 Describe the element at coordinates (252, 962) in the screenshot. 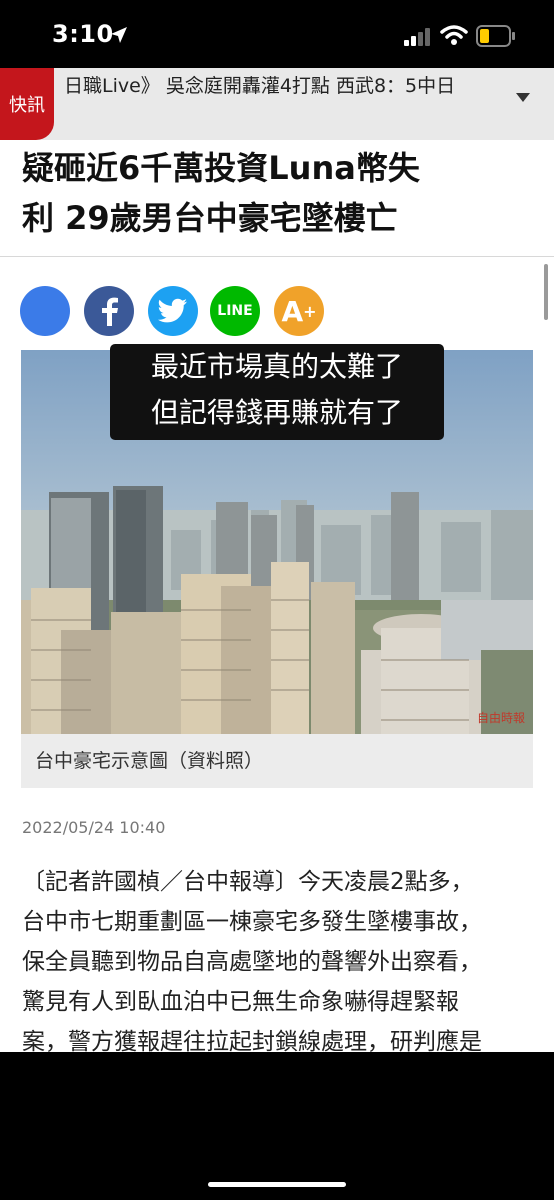

I see `body-line: 保全員聽到物品自高處墜地的聲響外出察看，` at that location.